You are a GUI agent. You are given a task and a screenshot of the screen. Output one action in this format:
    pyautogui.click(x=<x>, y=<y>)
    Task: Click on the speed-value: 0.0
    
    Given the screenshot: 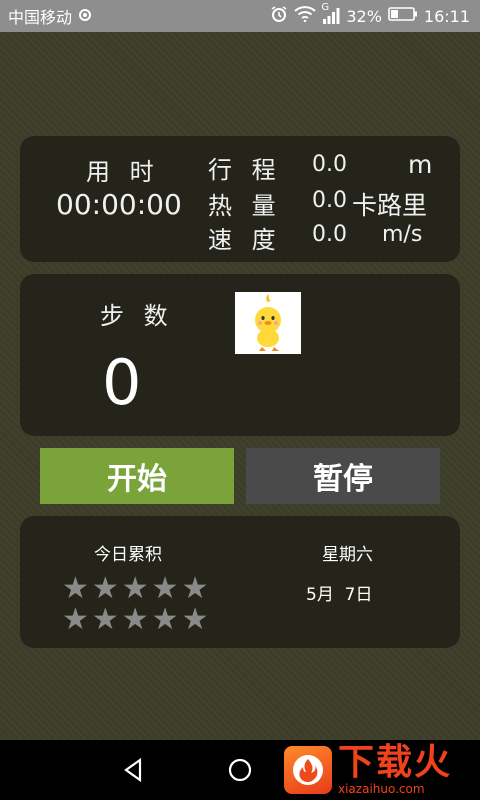 What is the action you would take?
    pyautogui.click(x=329, y=234)
    